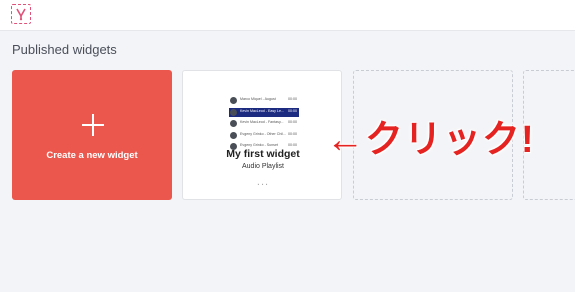  Describe the element at coordinates (93, 125) in the screenshot. I see `plus-icon` at that location.